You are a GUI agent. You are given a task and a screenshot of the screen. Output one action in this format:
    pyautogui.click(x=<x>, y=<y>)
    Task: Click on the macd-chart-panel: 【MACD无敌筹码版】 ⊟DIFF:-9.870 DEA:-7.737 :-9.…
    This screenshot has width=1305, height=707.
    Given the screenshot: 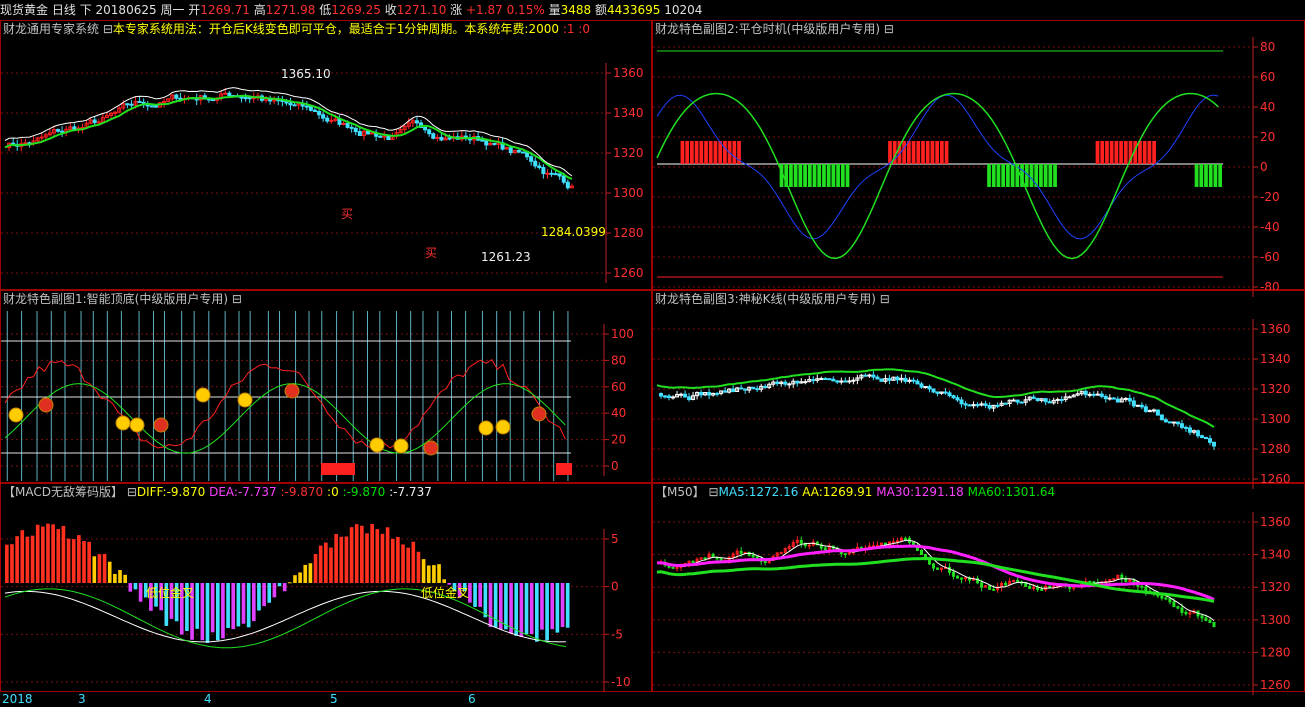 What is the action you would take?
    pyautogui.click(x=326, y=587)
    